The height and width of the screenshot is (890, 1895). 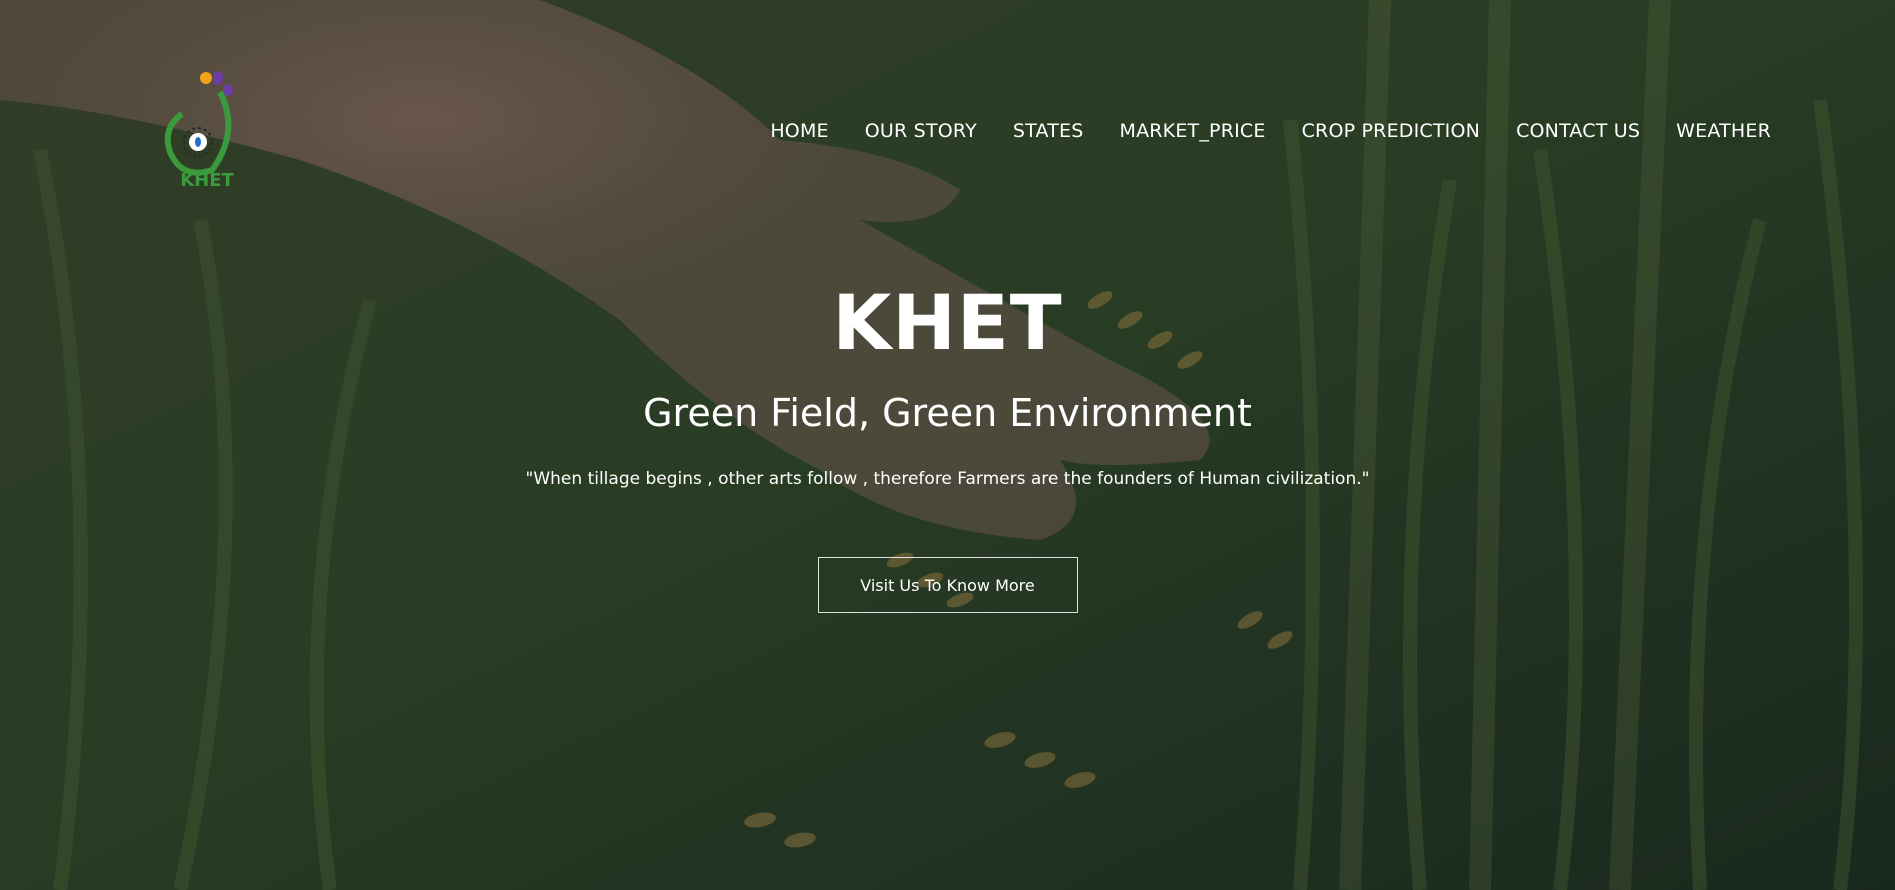 I want to click on nav-link-crop-prediction: CROP PREDICTION, so click(x=1391, y=131).